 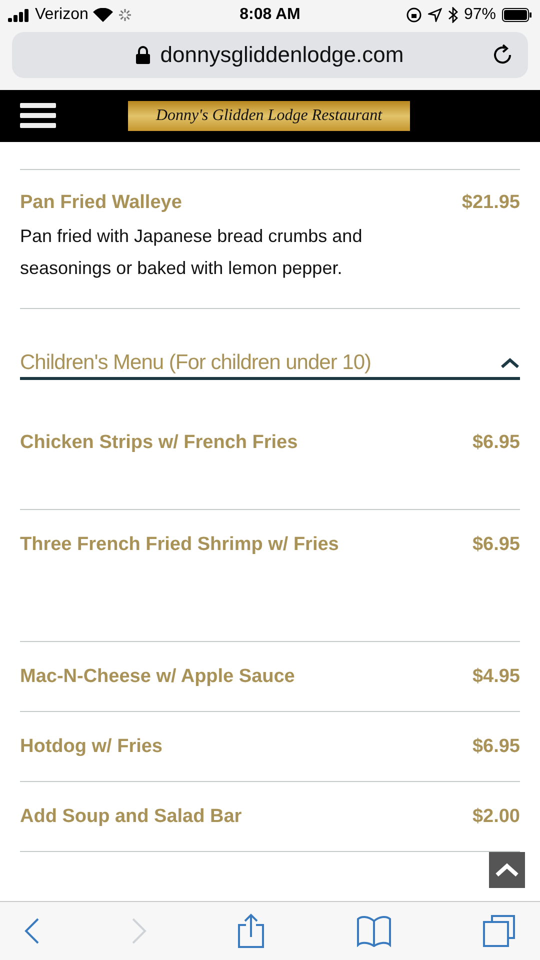 I want to click on share-button, so click(x=251, y=931).